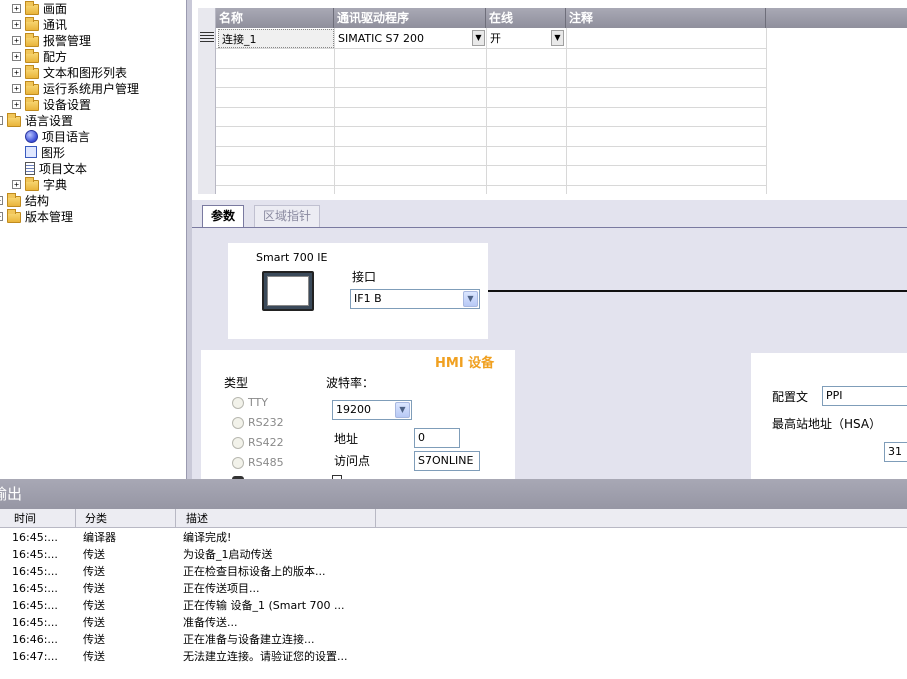  I want to click on tree-item-label: 画面, so click(55, 8).